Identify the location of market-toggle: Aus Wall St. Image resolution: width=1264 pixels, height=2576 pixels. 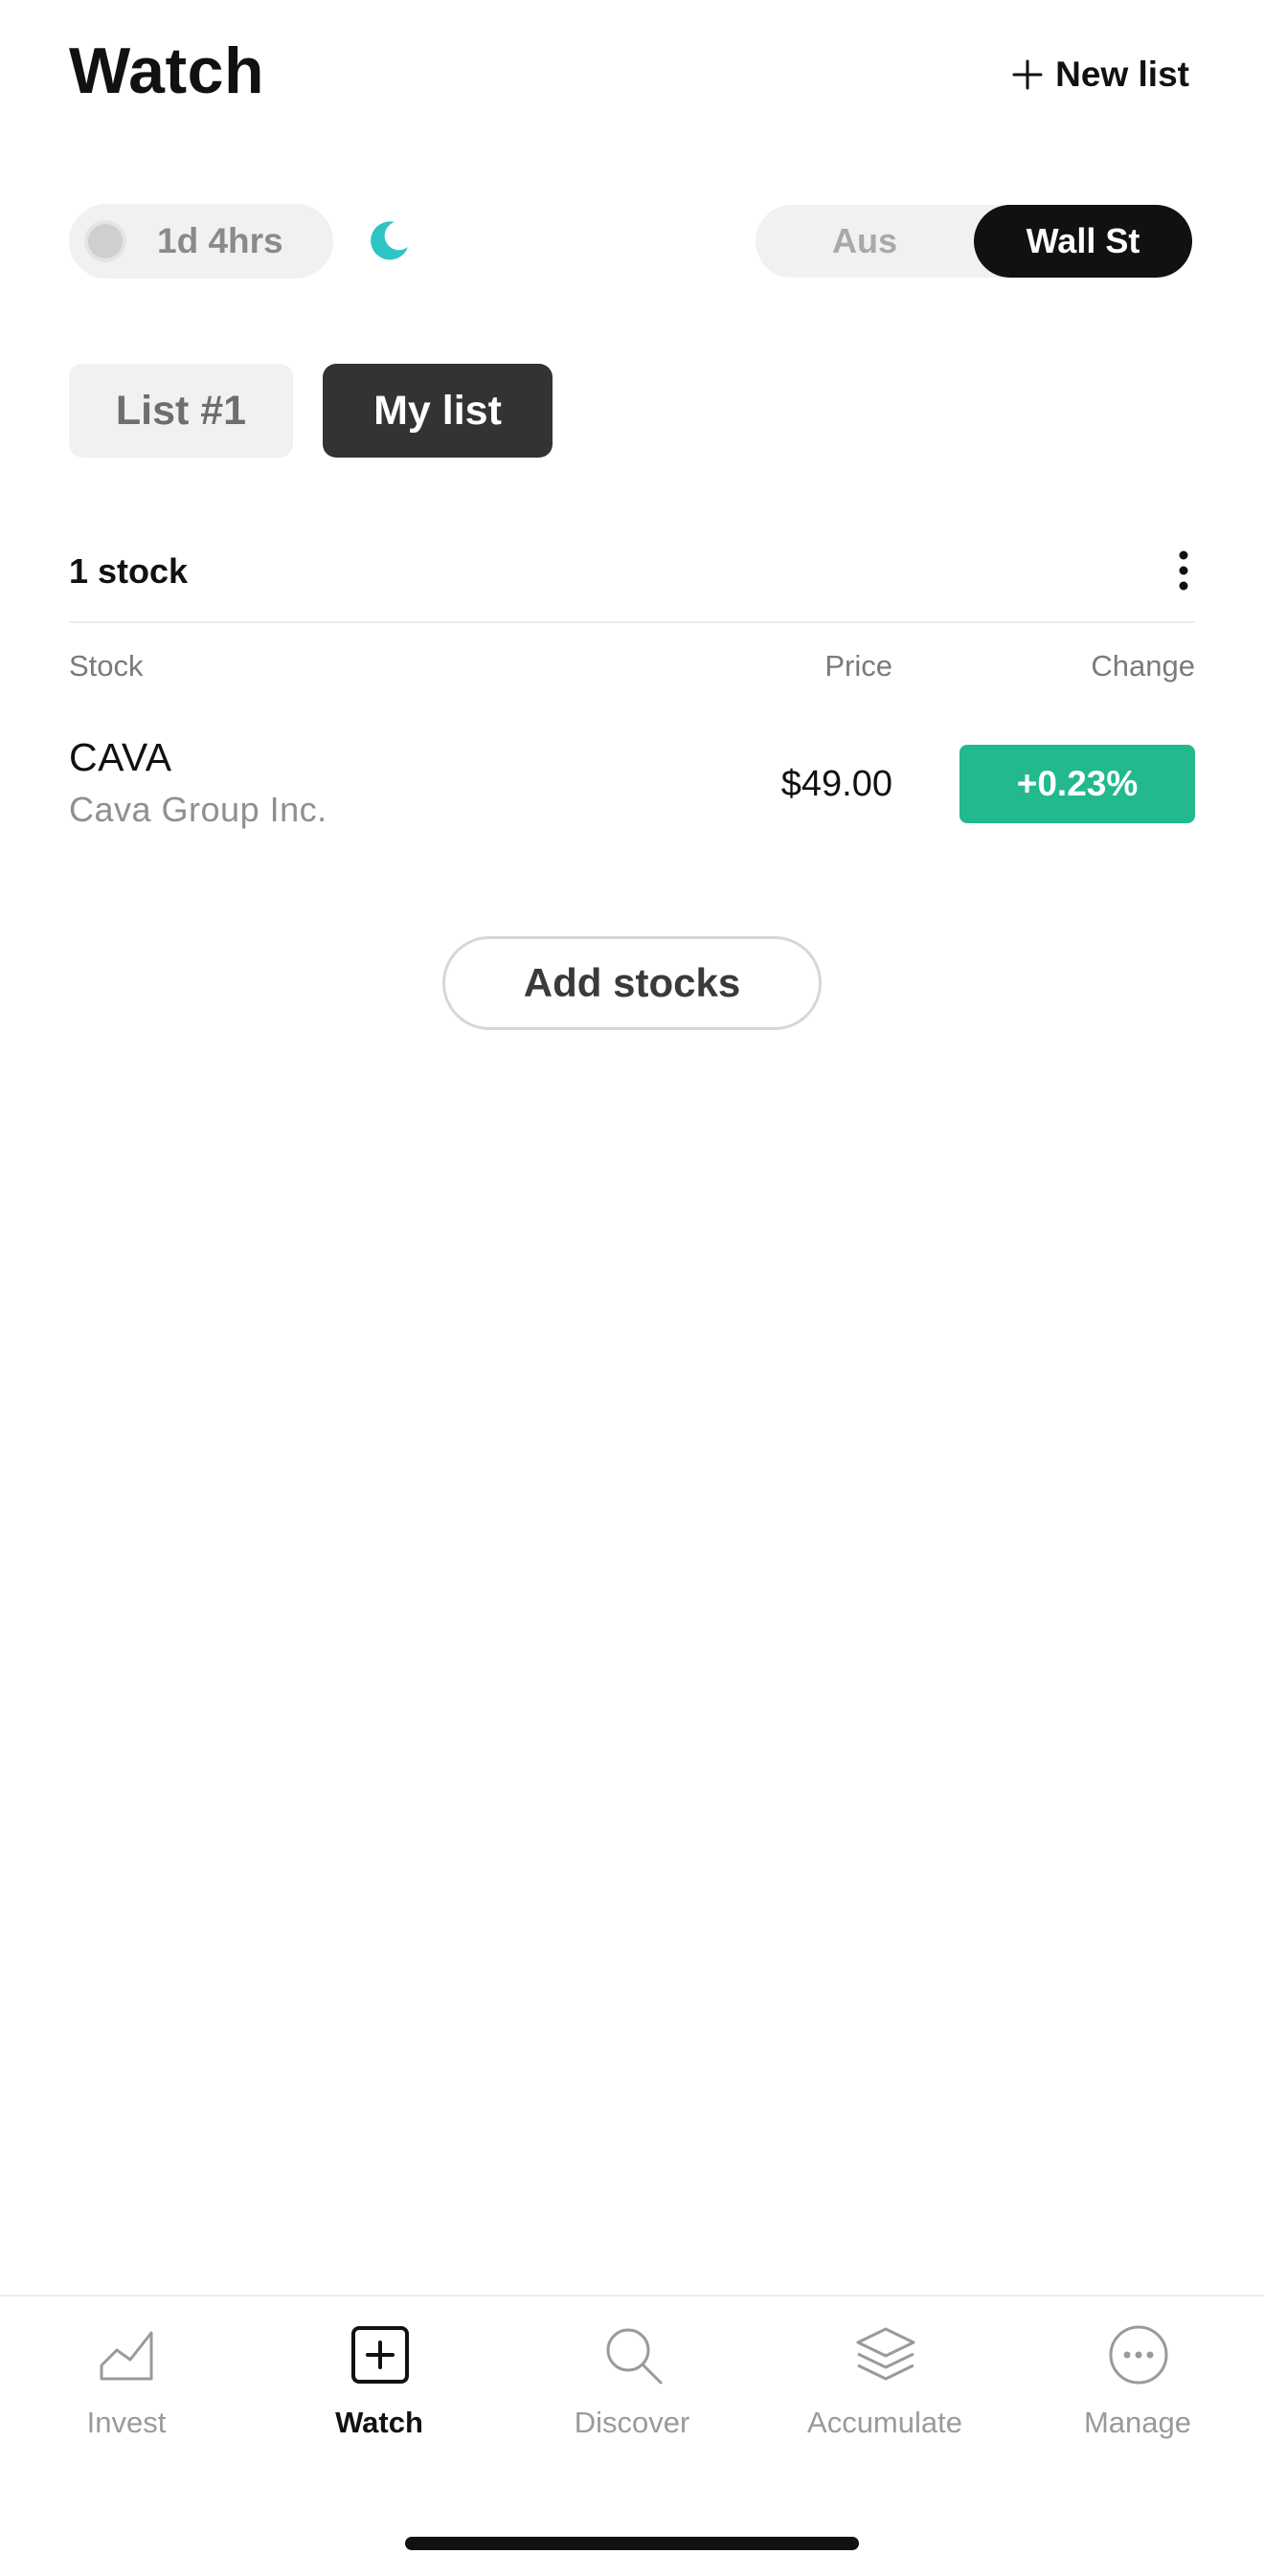
(974, 242).